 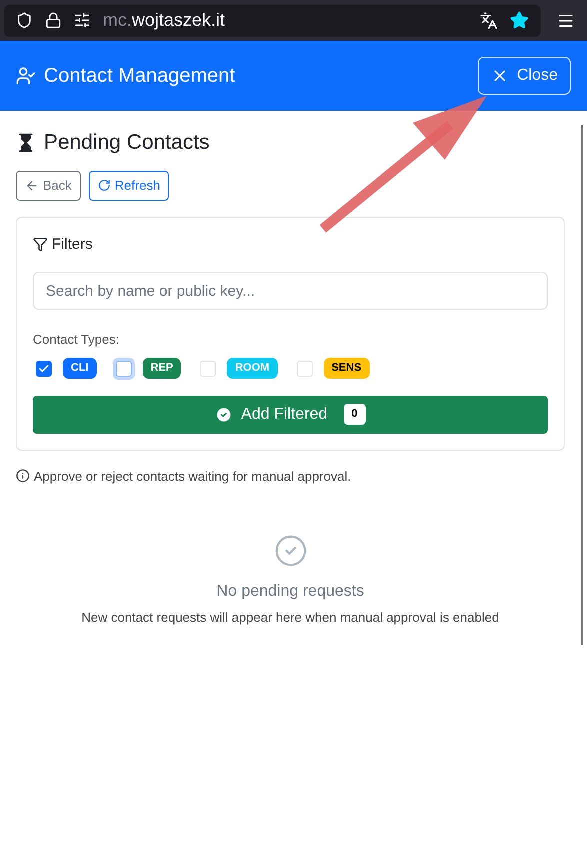 What do you see at coordinates (347, 368) in the screenshot?
I see `type-tag: SENS` at bounding box center [347, 368].